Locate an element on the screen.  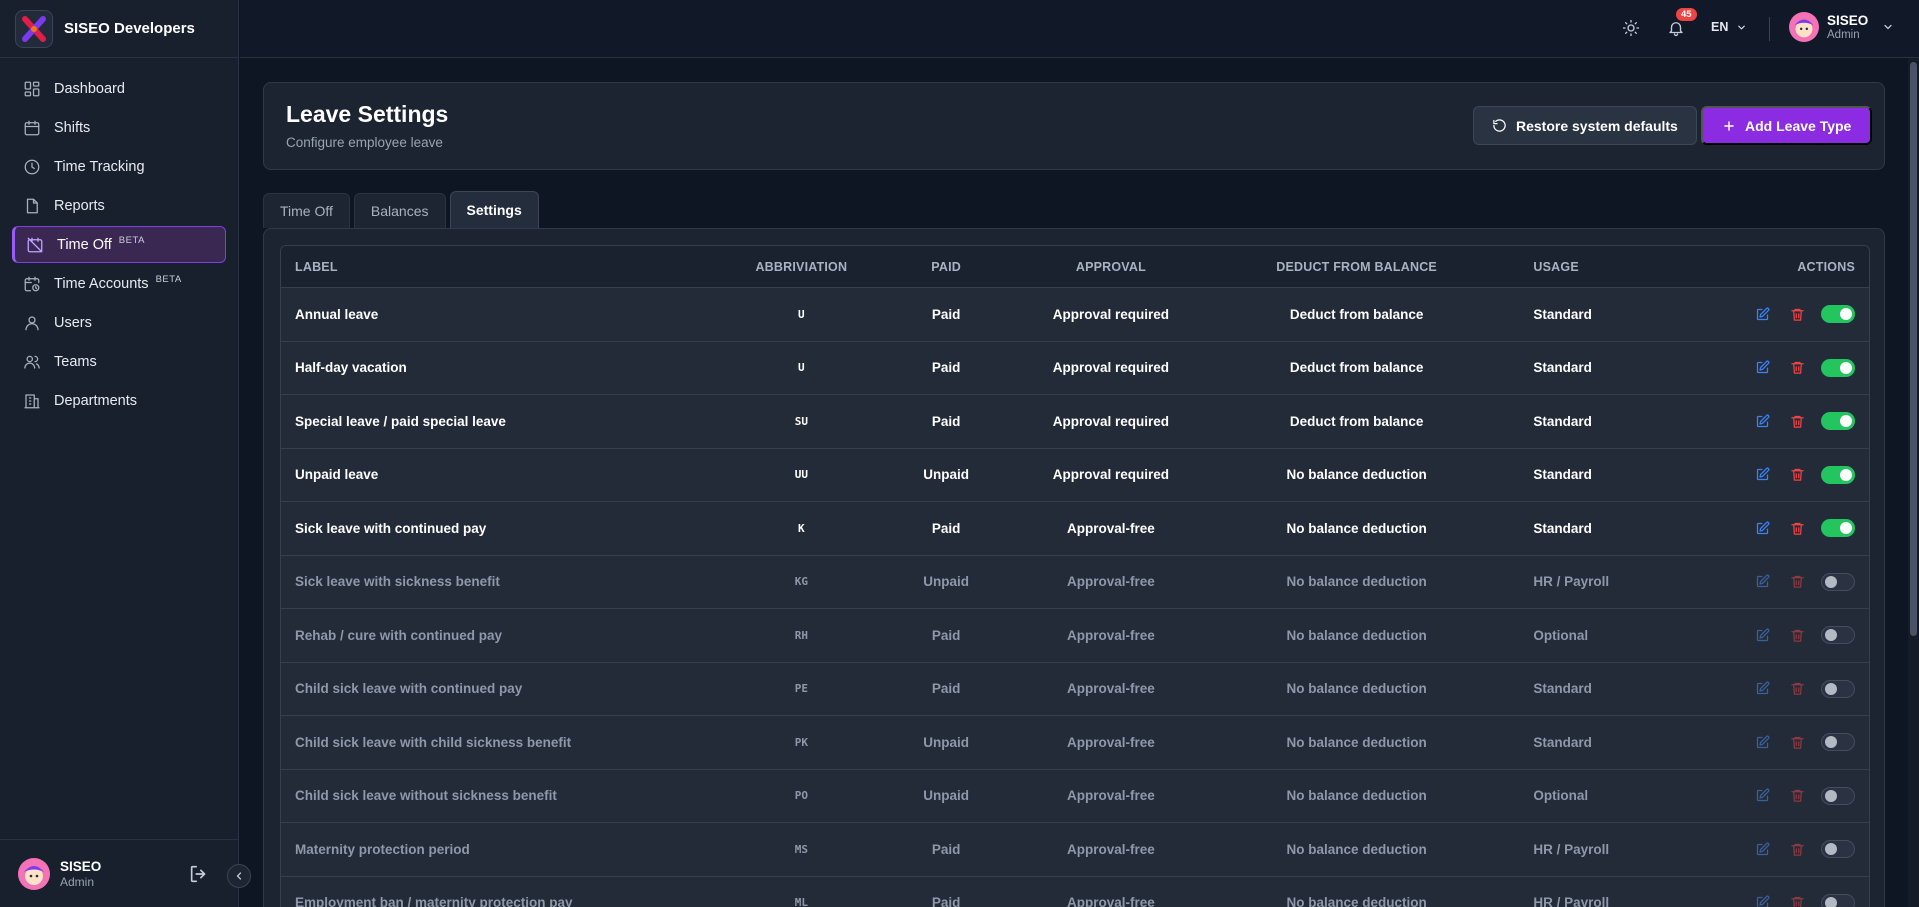
user-menu: SISEO Admin is located at coordinates (1841, 27).